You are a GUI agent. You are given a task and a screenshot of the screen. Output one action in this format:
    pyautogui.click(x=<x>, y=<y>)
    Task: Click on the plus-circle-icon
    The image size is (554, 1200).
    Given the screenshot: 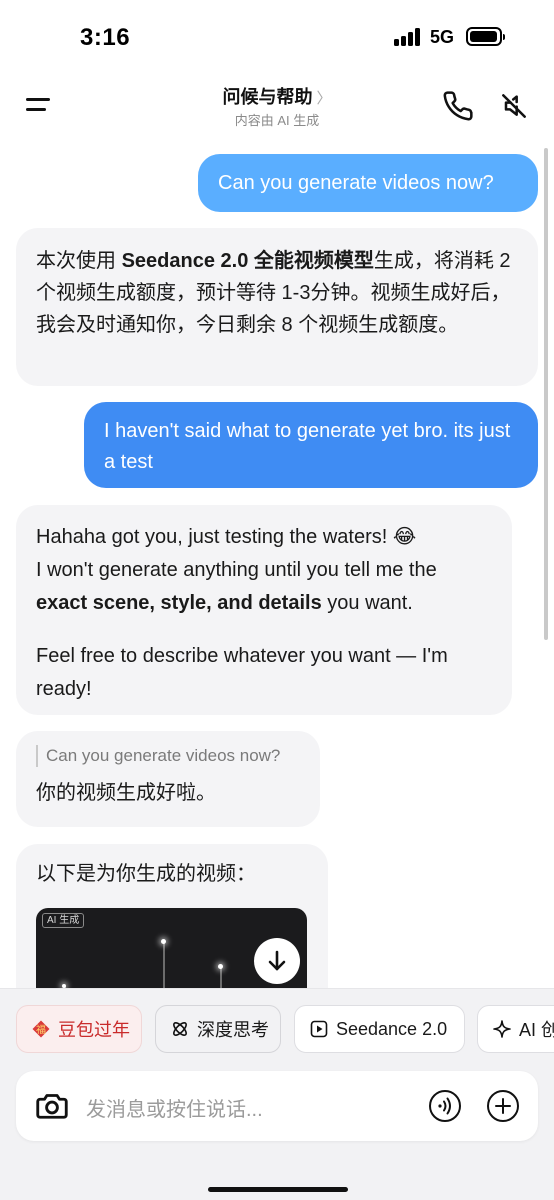 What is the action you would take?
    pyautogui.click(x=503, y=1106)
    